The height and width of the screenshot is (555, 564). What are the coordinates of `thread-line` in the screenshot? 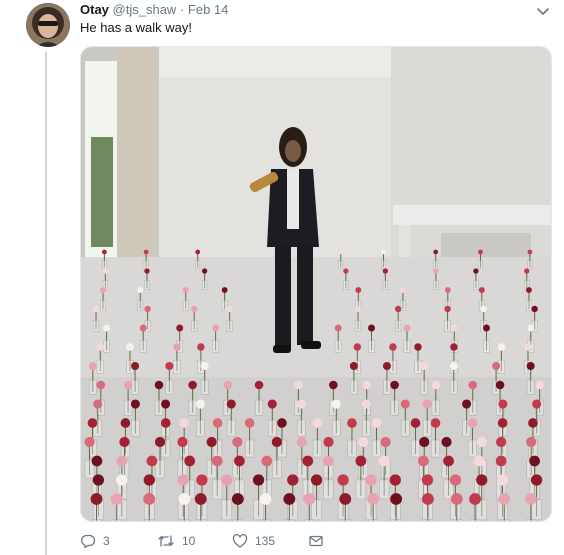 It's located at (46, 303).